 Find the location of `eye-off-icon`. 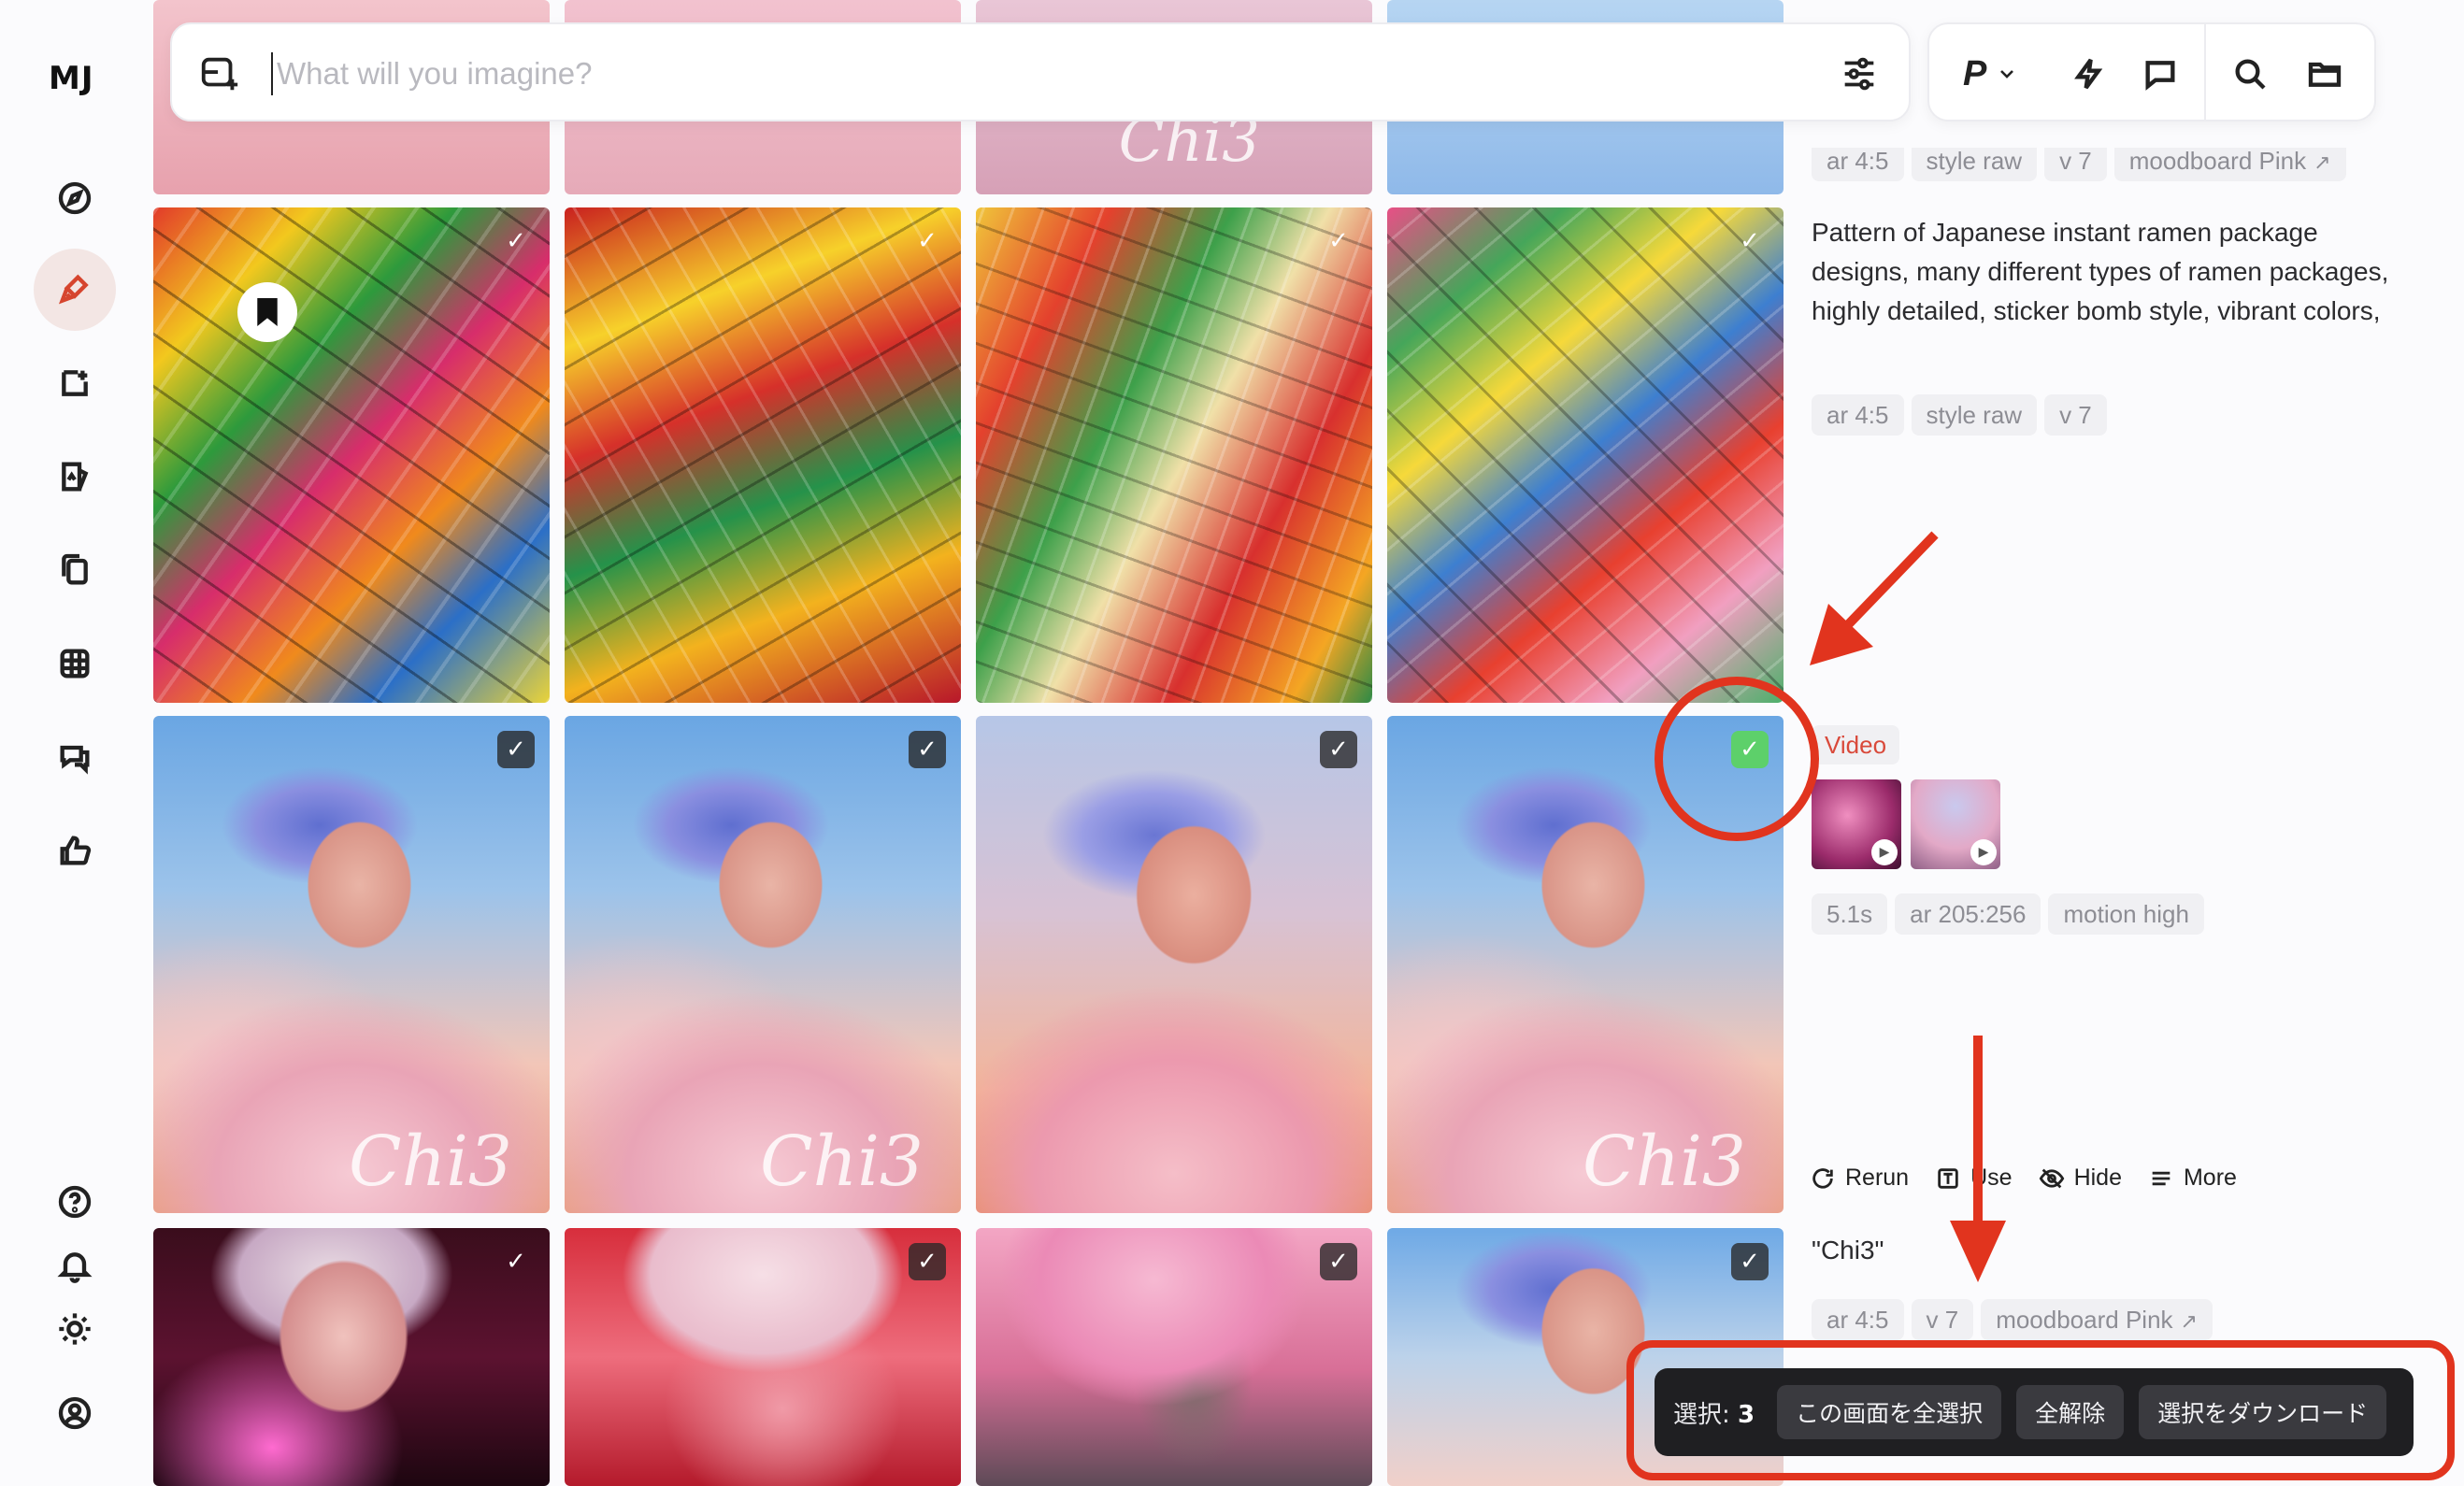

eye-off-icon is located at coordinates (2051, 1178).